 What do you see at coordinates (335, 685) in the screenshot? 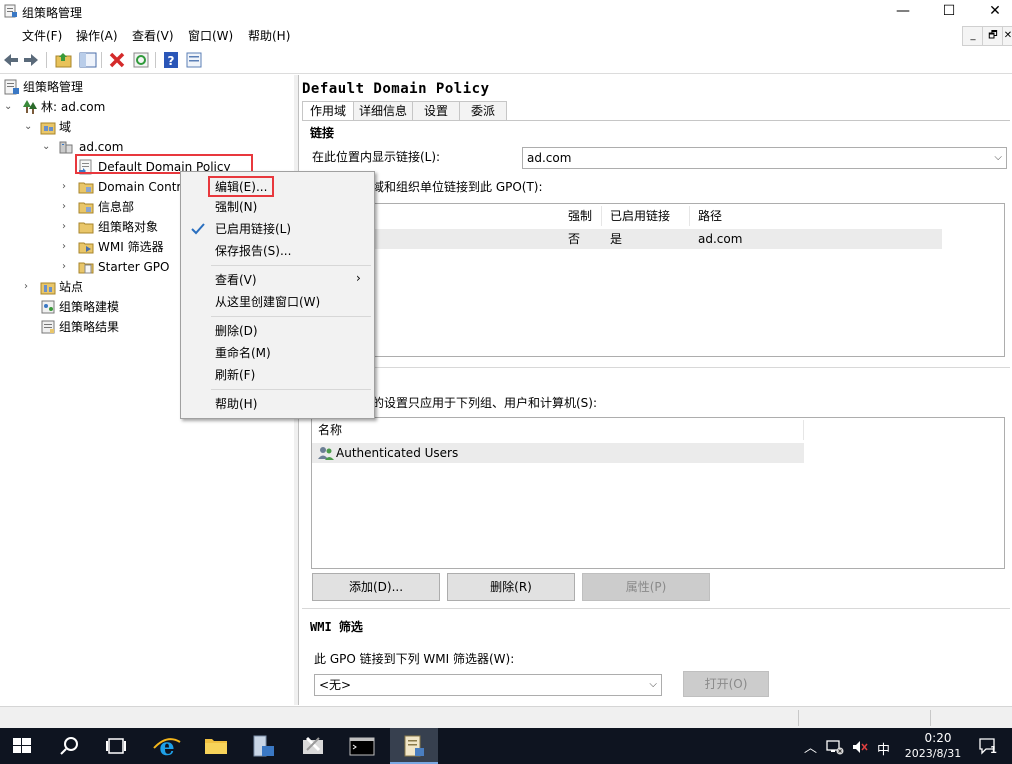
I see `wmi-filter-value: <无>` at bounding box center [335, 685].